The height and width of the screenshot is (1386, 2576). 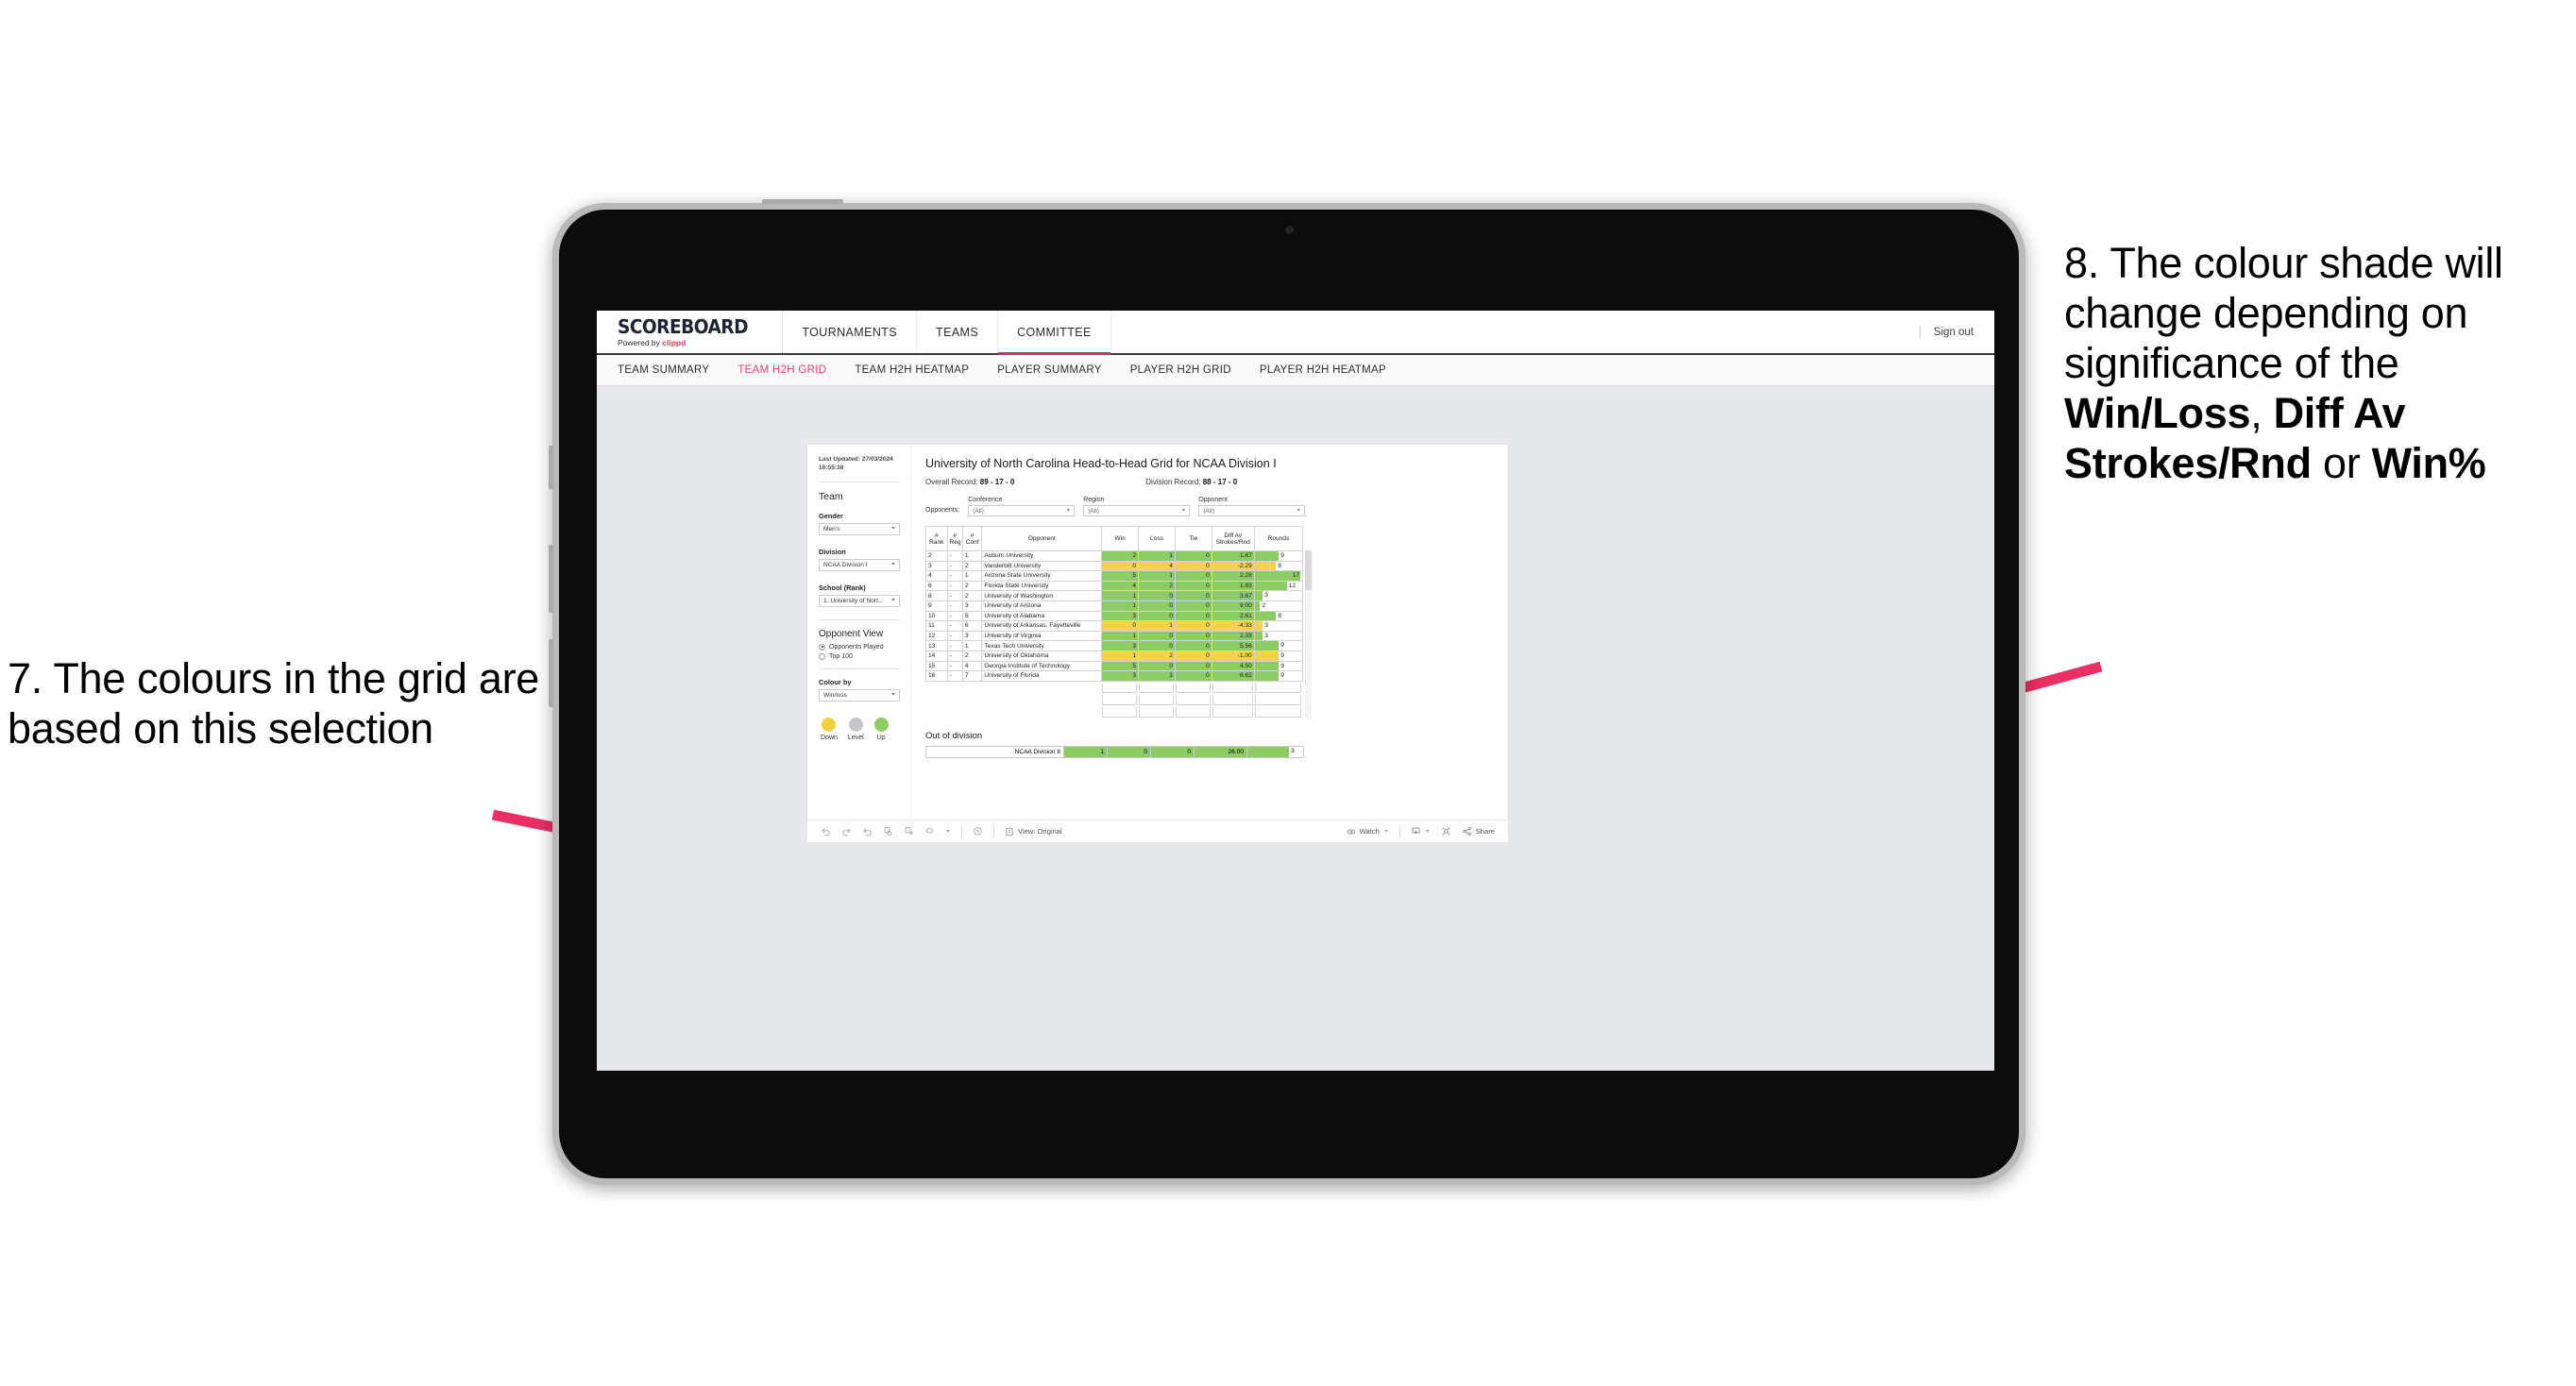 What do you see at coordinates (936, 586) in the screenshot?
I see `cell-rank: 6` at bounding box center [936, 586].